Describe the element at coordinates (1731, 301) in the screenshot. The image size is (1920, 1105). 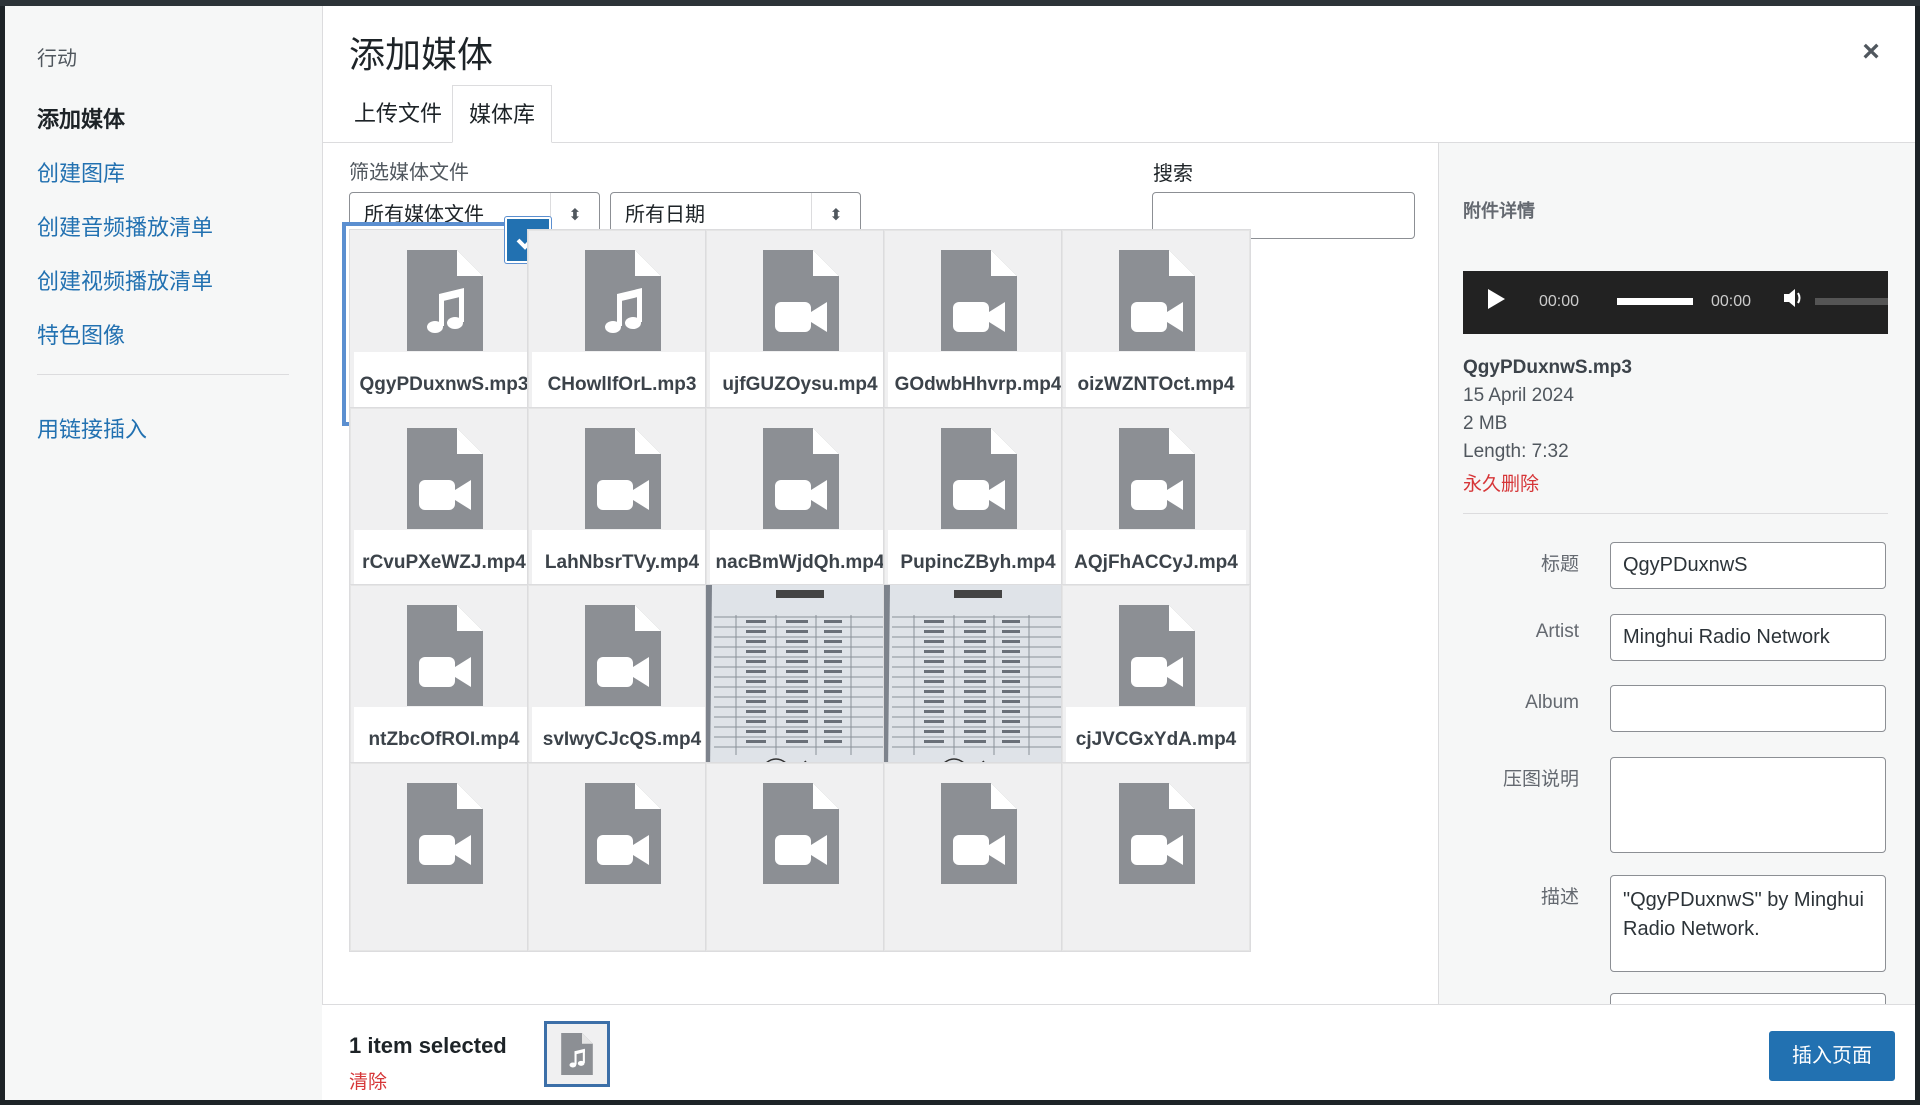
I see `duration: 00:00` at that location.